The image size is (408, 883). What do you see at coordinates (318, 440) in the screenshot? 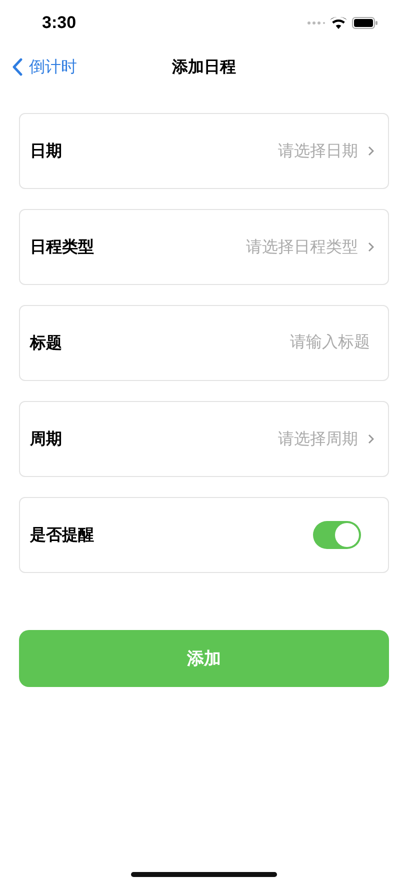
I see `select-placeholder: 请选择周期` at bounding box center [318, 440].